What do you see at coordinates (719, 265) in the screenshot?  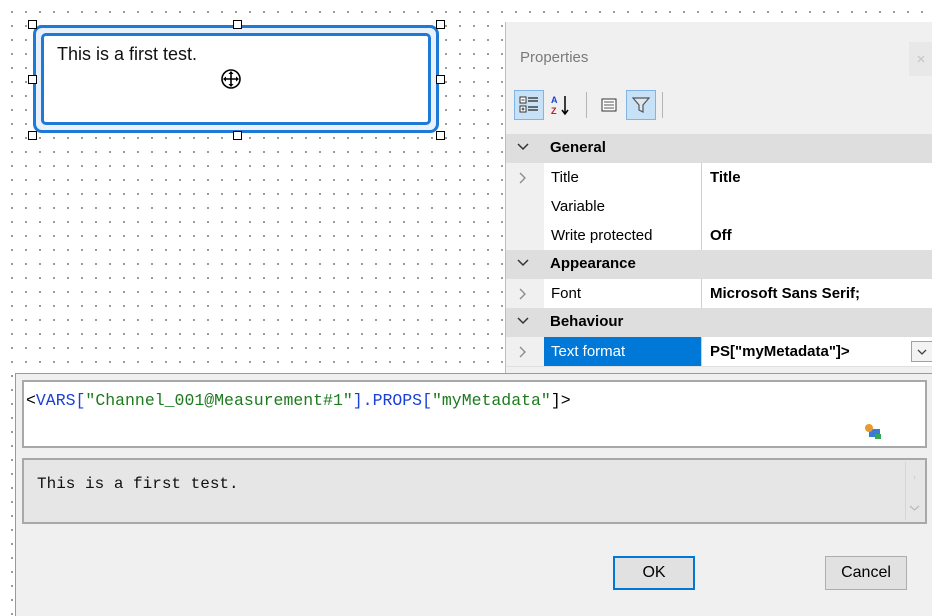 I see `category-appearance: Appearance` at bounding box center [719, 265].